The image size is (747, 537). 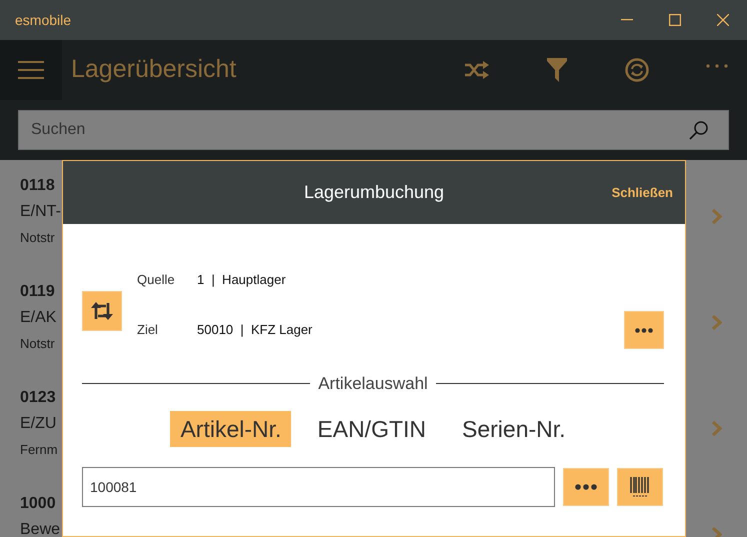 I want to click on shuffle-icon, so click(x=477, y=70).